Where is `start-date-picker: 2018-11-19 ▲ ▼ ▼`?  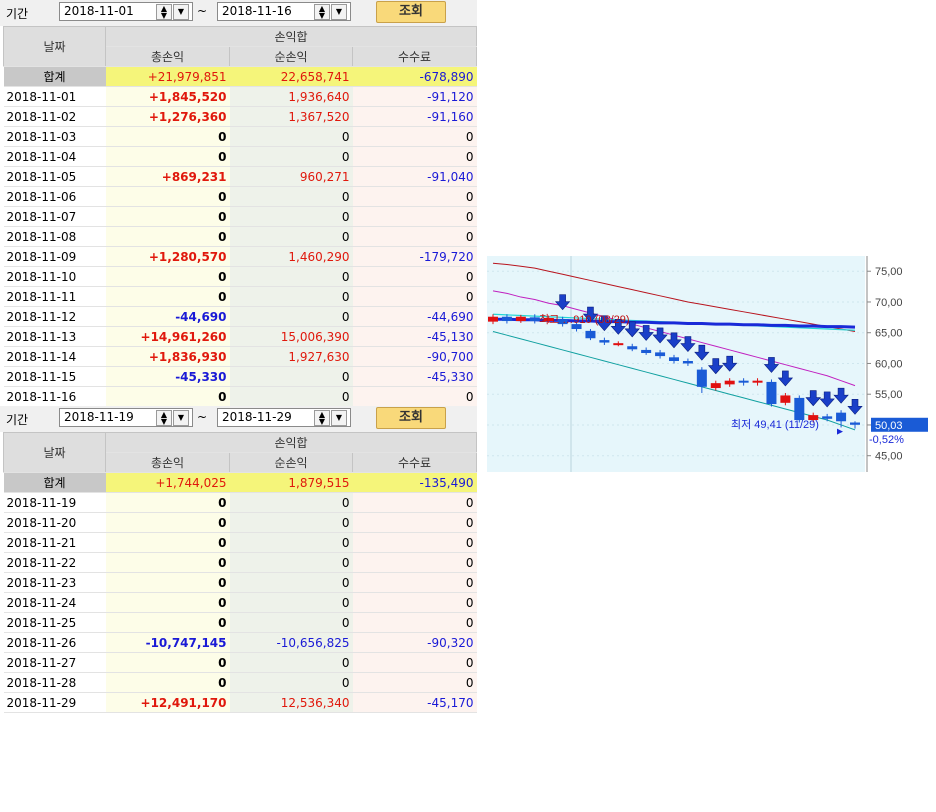 start-date-picker: 2018-11-19 ▲ ▼ ▼ is located at coordinates (126, 417).